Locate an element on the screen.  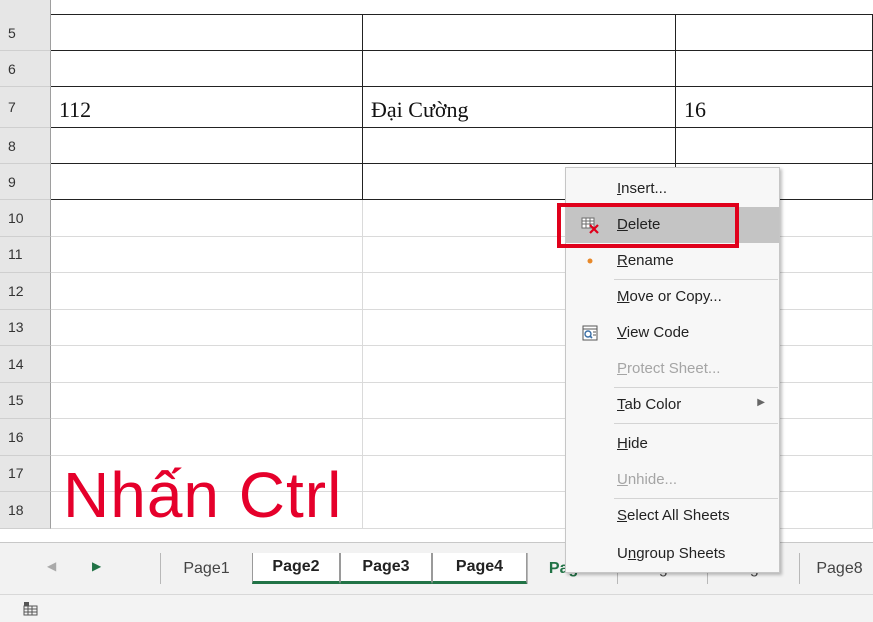
menu-item-rename: Rename is located at coordinates (672, 261).